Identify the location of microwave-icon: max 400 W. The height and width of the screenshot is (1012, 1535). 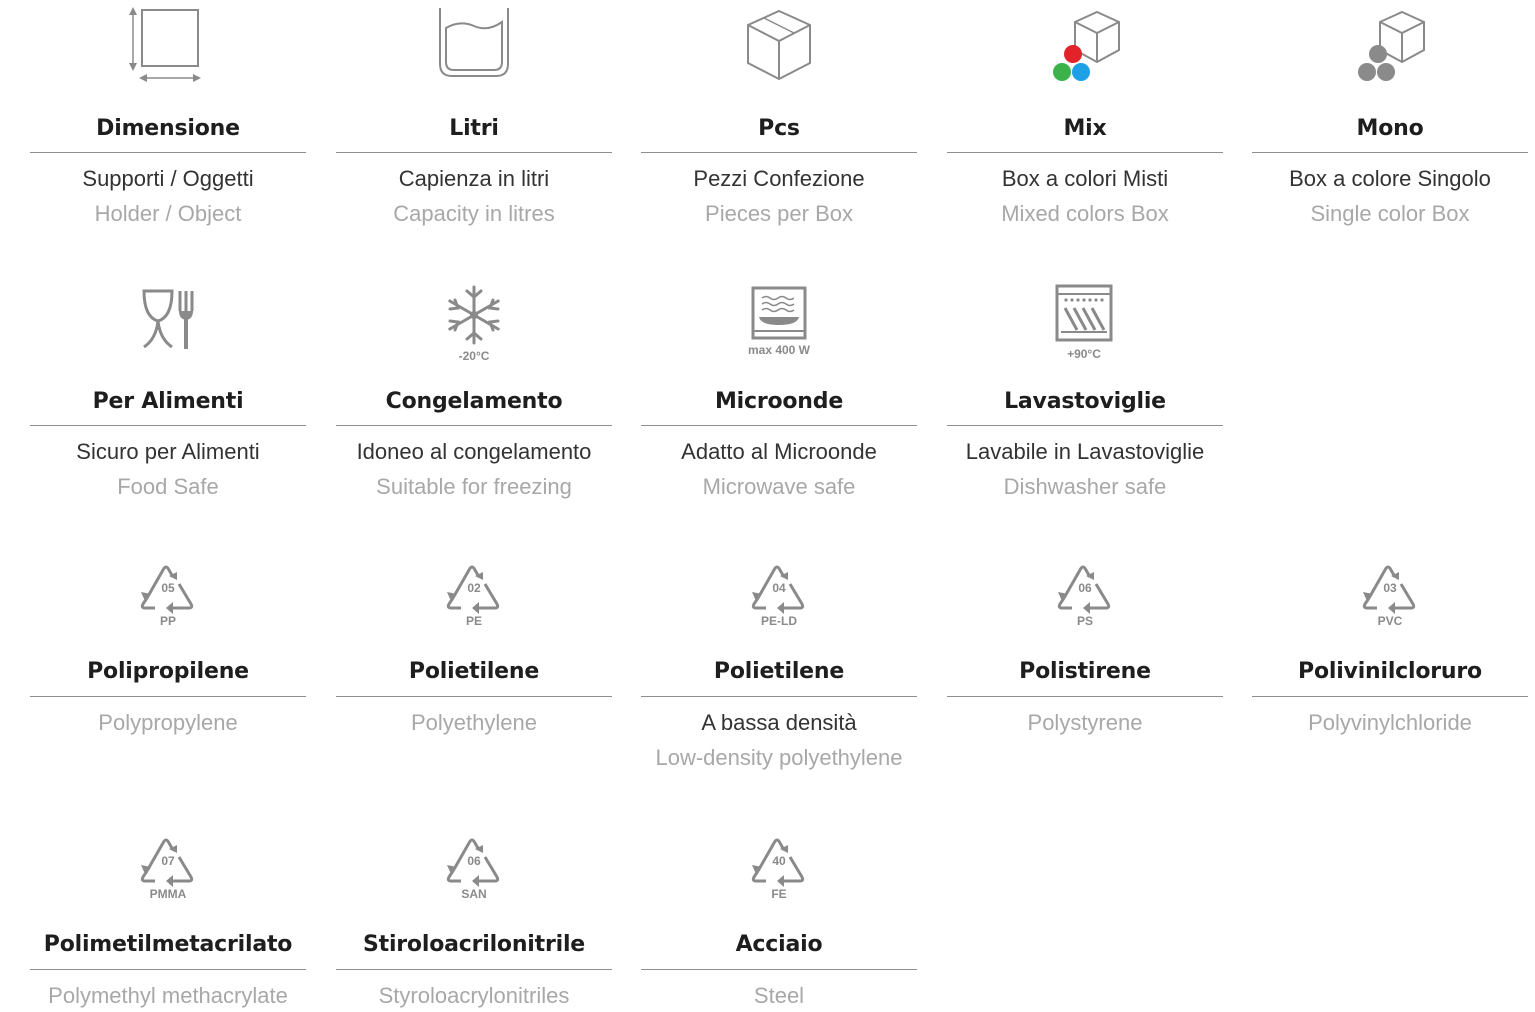
(779, 323).